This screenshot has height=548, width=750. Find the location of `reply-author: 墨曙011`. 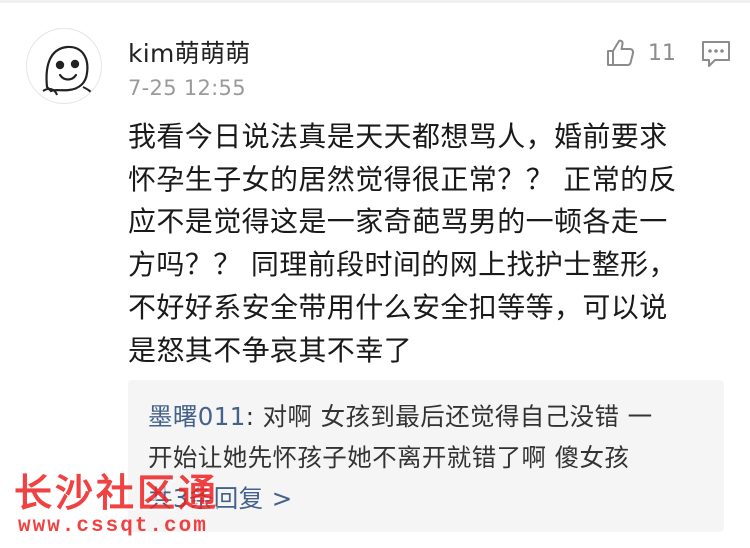

reply-author: 墨曙011 is located at coordinates (197, 416).